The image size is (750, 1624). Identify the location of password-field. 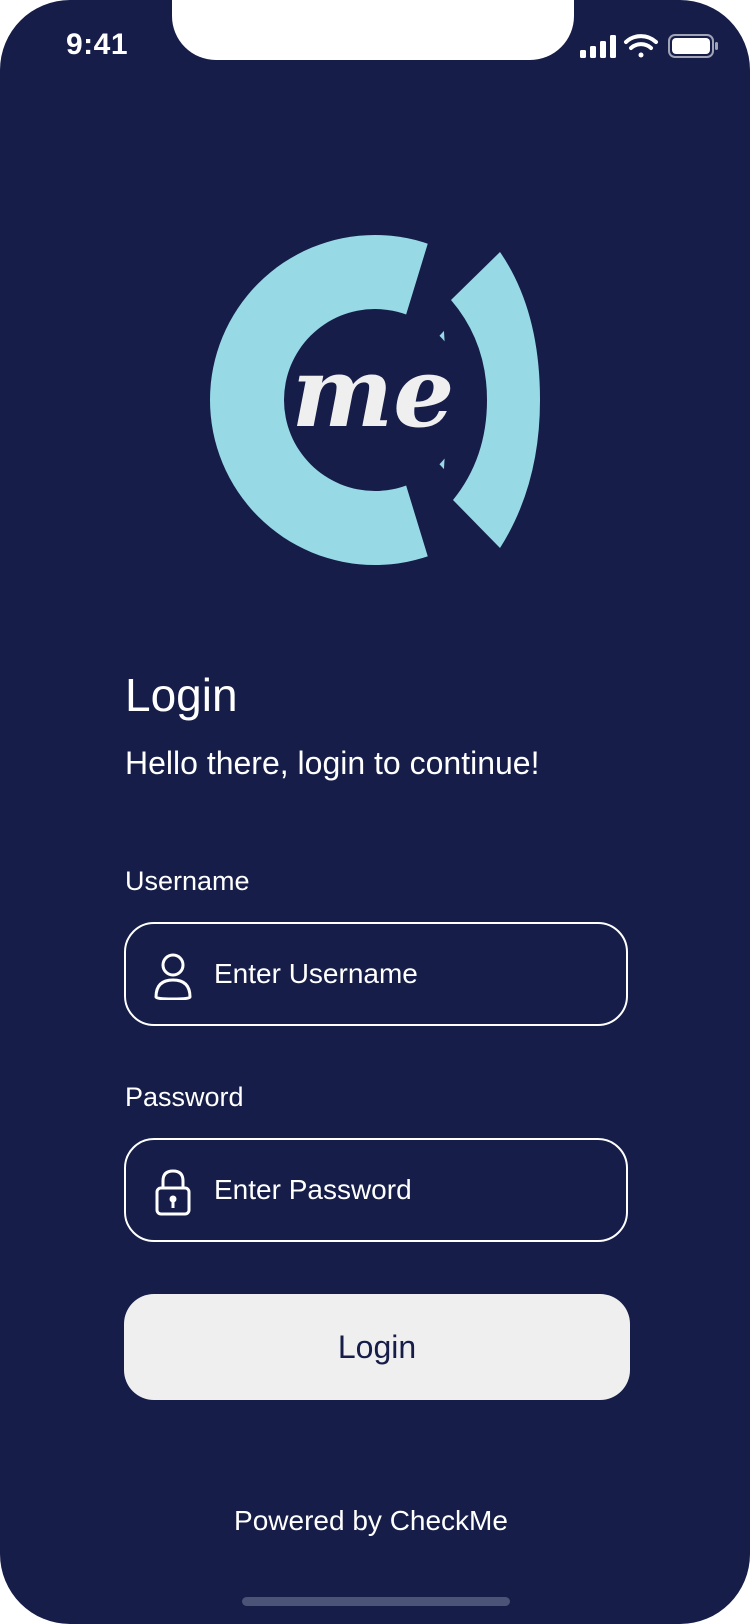
(376, 1190).